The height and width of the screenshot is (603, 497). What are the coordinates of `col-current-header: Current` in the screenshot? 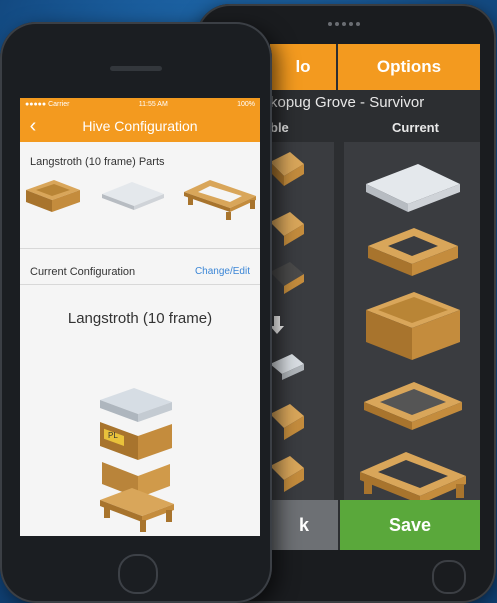 It's located at (415, 127).